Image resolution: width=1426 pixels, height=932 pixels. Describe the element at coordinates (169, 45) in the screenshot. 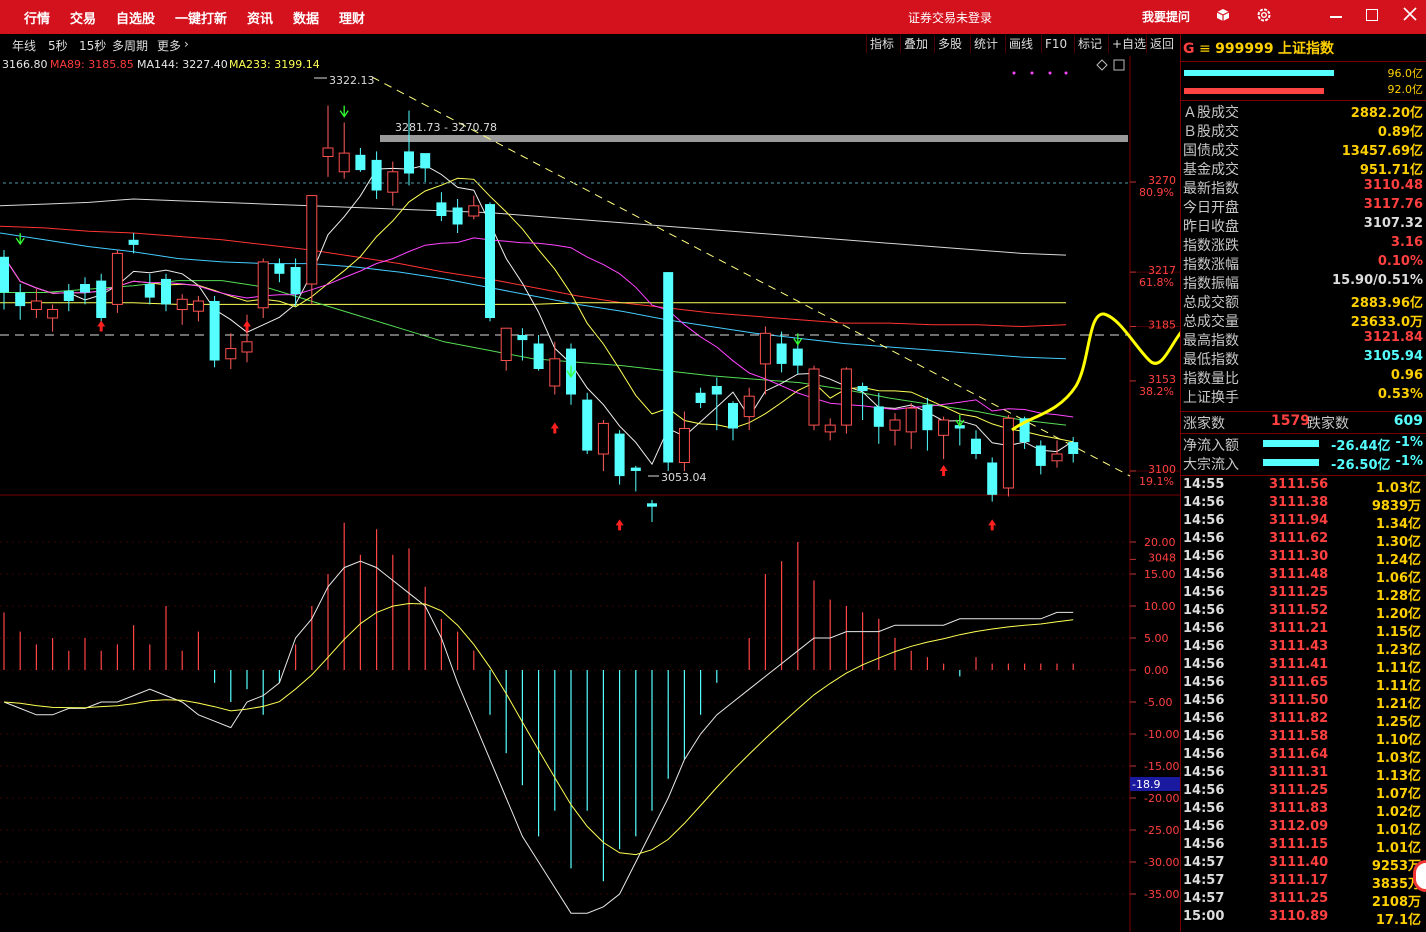

I see `period-more: 更多` at that location.